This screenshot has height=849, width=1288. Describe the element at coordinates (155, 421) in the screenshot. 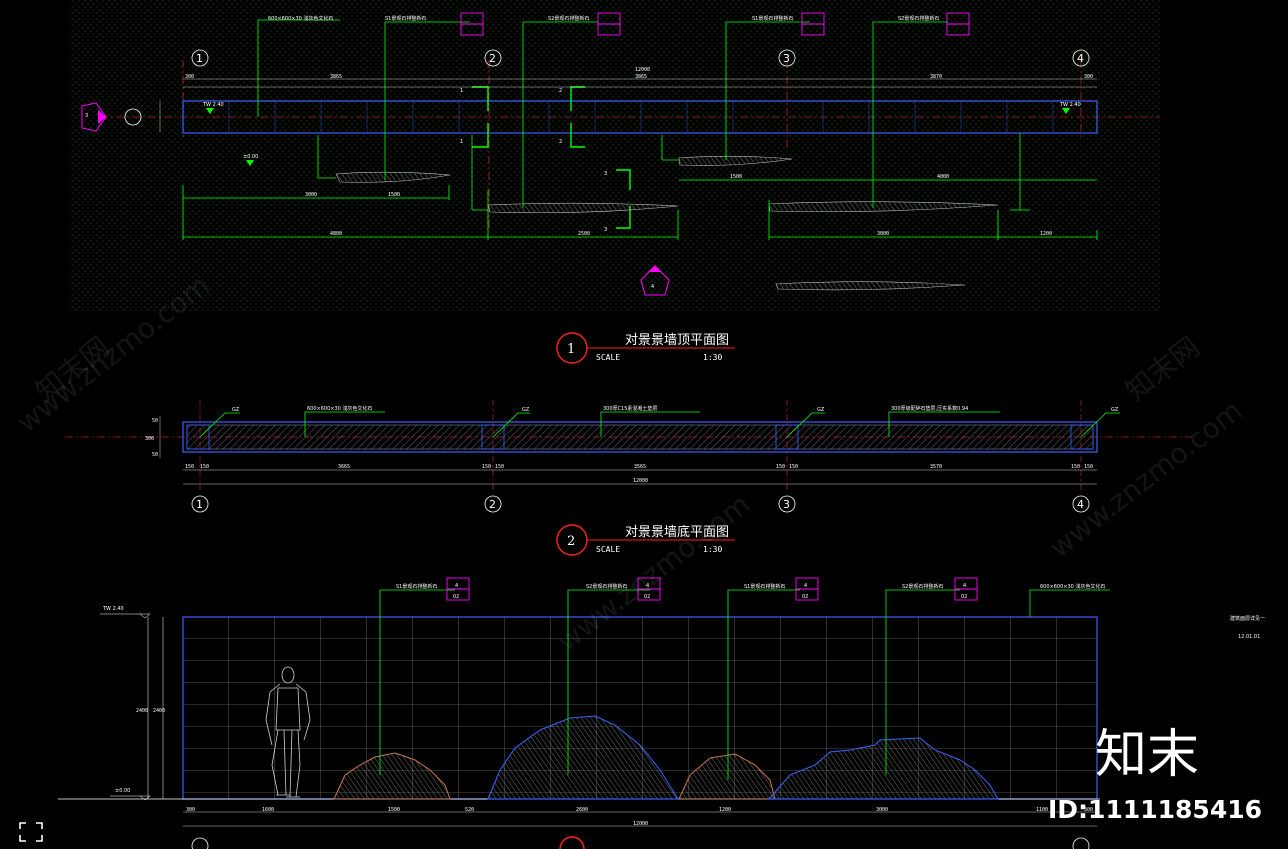

I see `dim-side-1: 50` at that location.